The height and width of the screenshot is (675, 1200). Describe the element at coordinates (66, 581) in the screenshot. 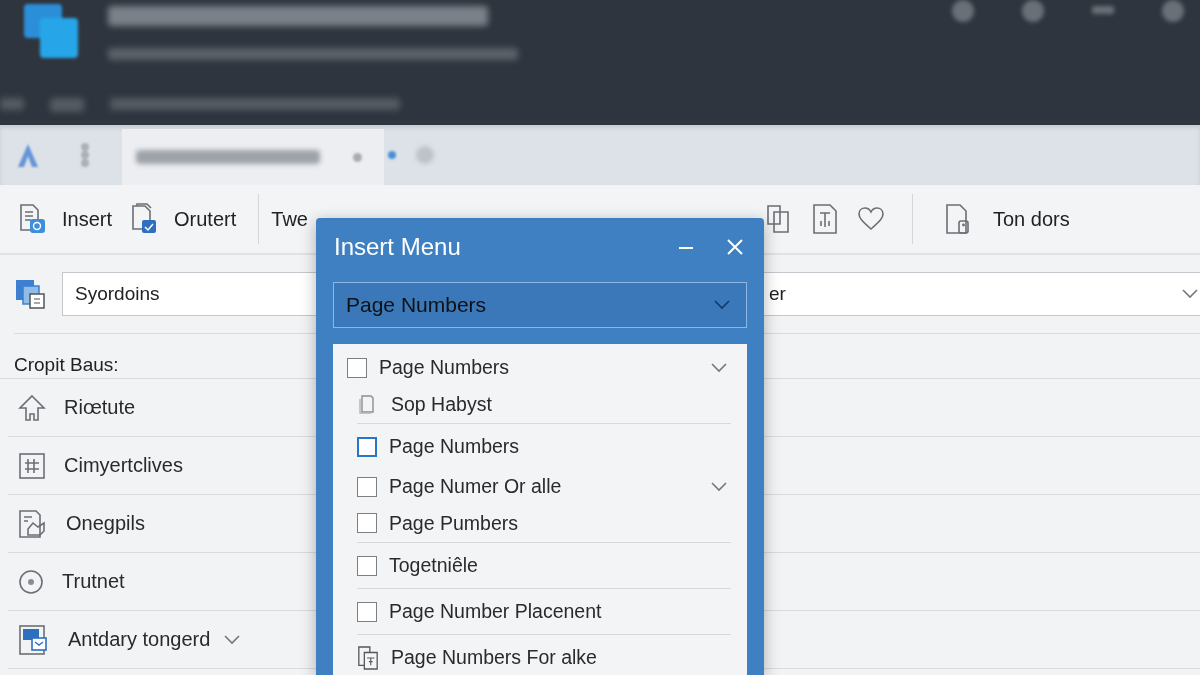

I see `list-item: Trutnet` at that location.